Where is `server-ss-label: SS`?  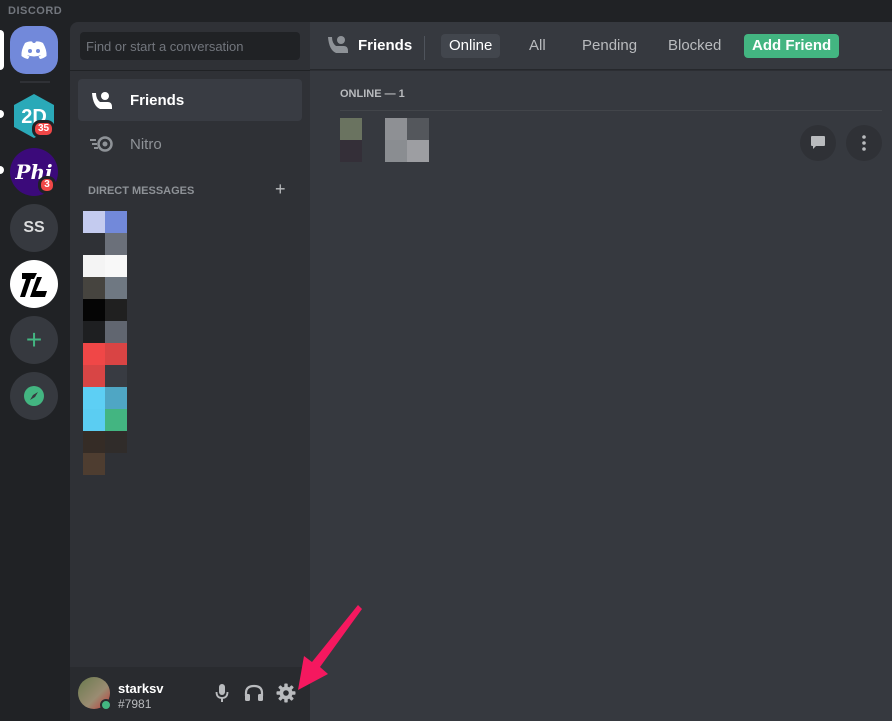
server-ss-label: SS is located at coordinates (34, 227).